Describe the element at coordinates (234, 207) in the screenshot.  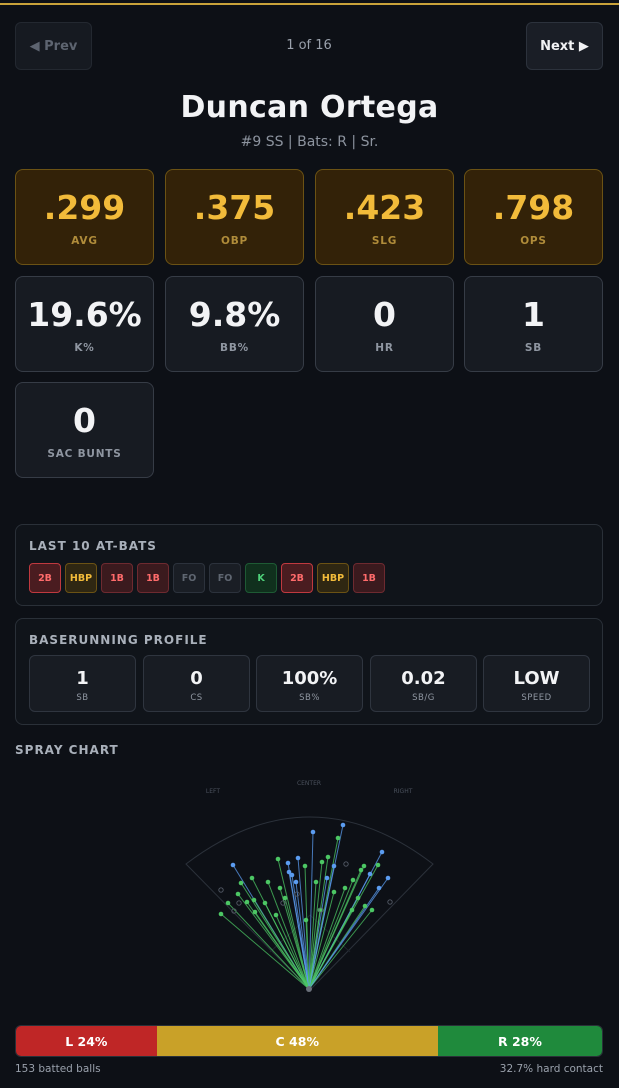
I see `stat-value: .375` at that location.